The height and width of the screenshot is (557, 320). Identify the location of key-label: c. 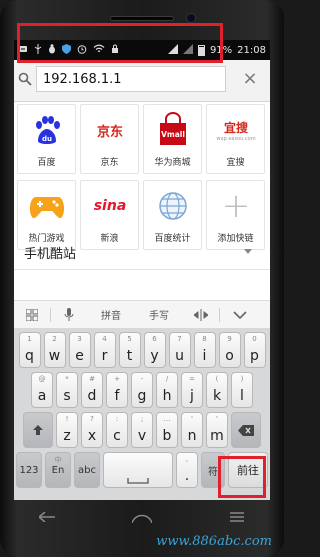
(117, 436).